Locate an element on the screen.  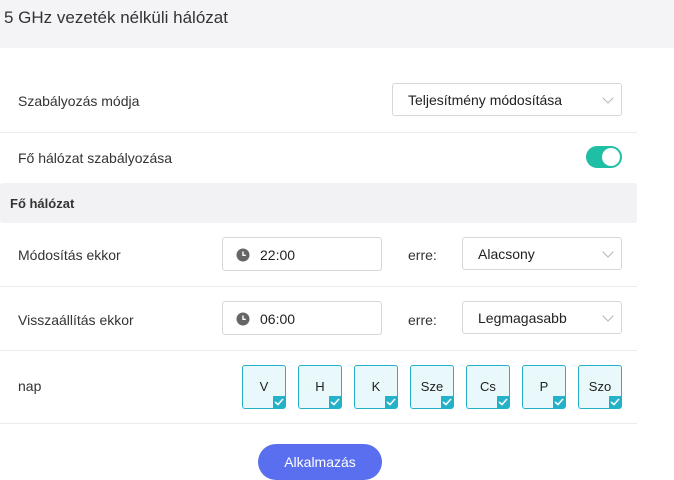
day-label: V is located at coordinates (264, 386).